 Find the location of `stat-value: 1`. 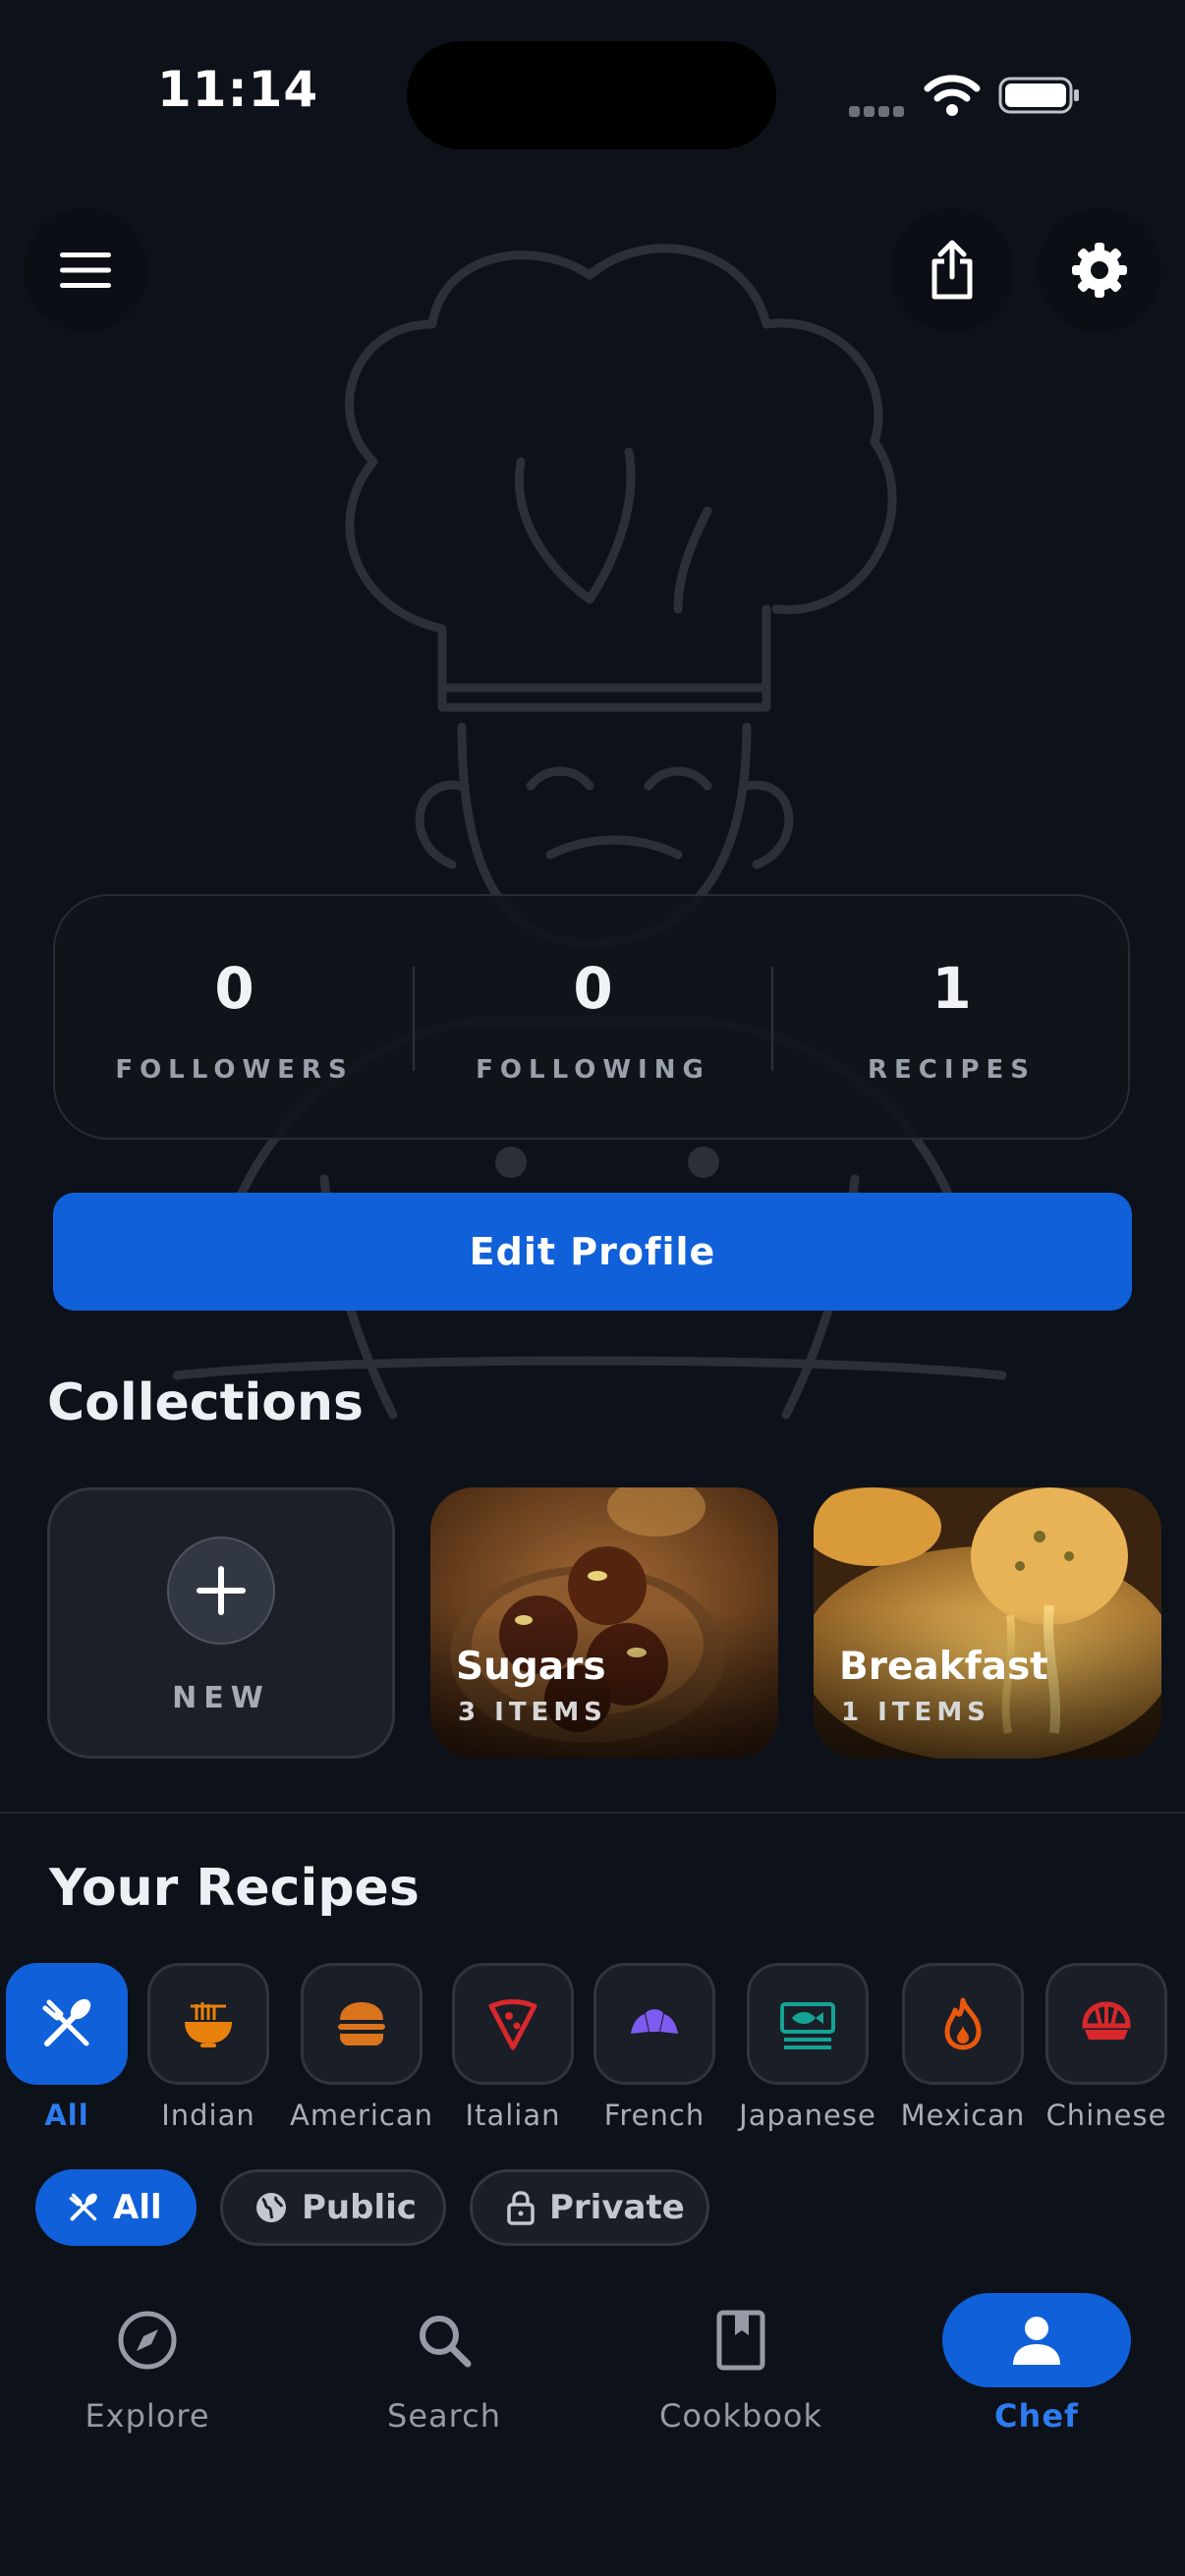

stat-value: 1 is located at coordinates (952, 988).